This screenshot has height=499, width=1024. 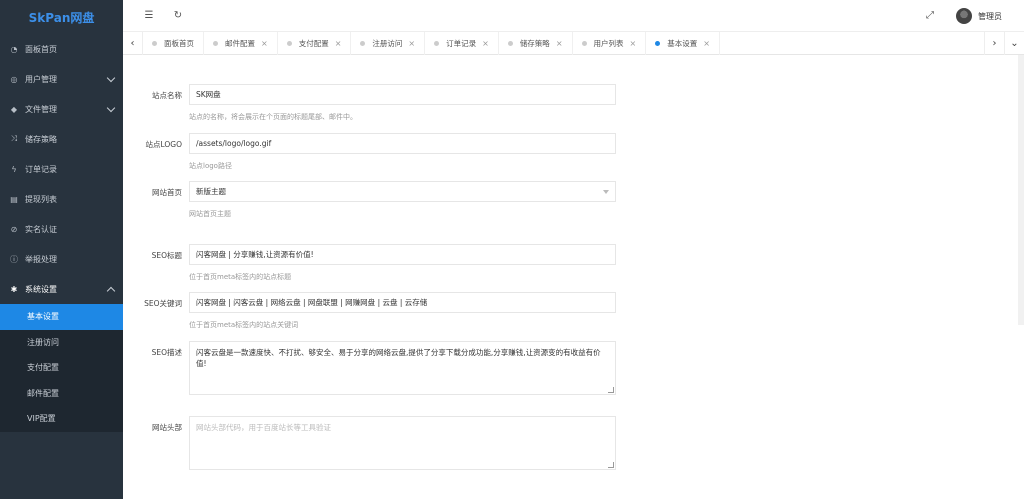 I want to click on chevron-right-icon: ›, so click(x=994, y=43).